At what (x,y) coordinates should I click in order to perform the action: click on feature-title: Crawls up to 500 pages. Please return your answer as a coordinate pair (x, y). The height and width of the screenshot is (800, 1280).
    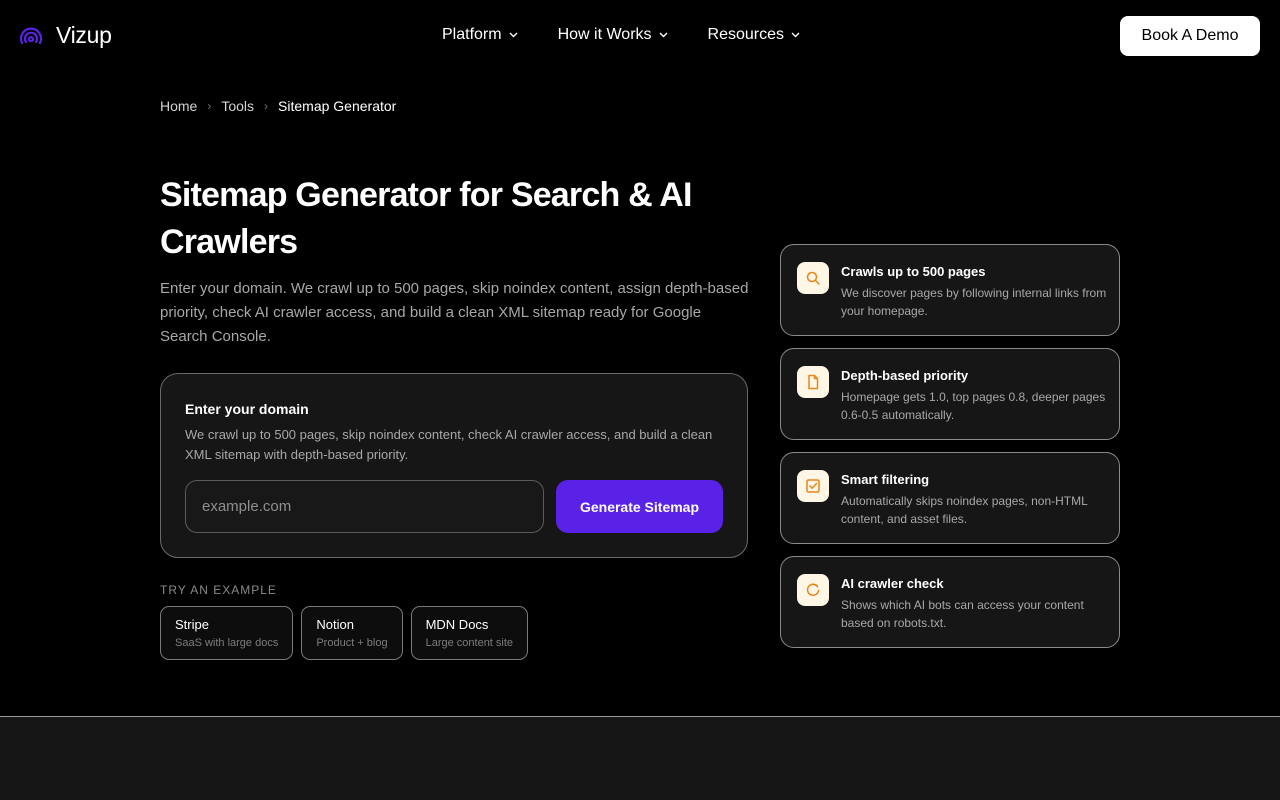
    Looking at the image, I should click on (913, 271).